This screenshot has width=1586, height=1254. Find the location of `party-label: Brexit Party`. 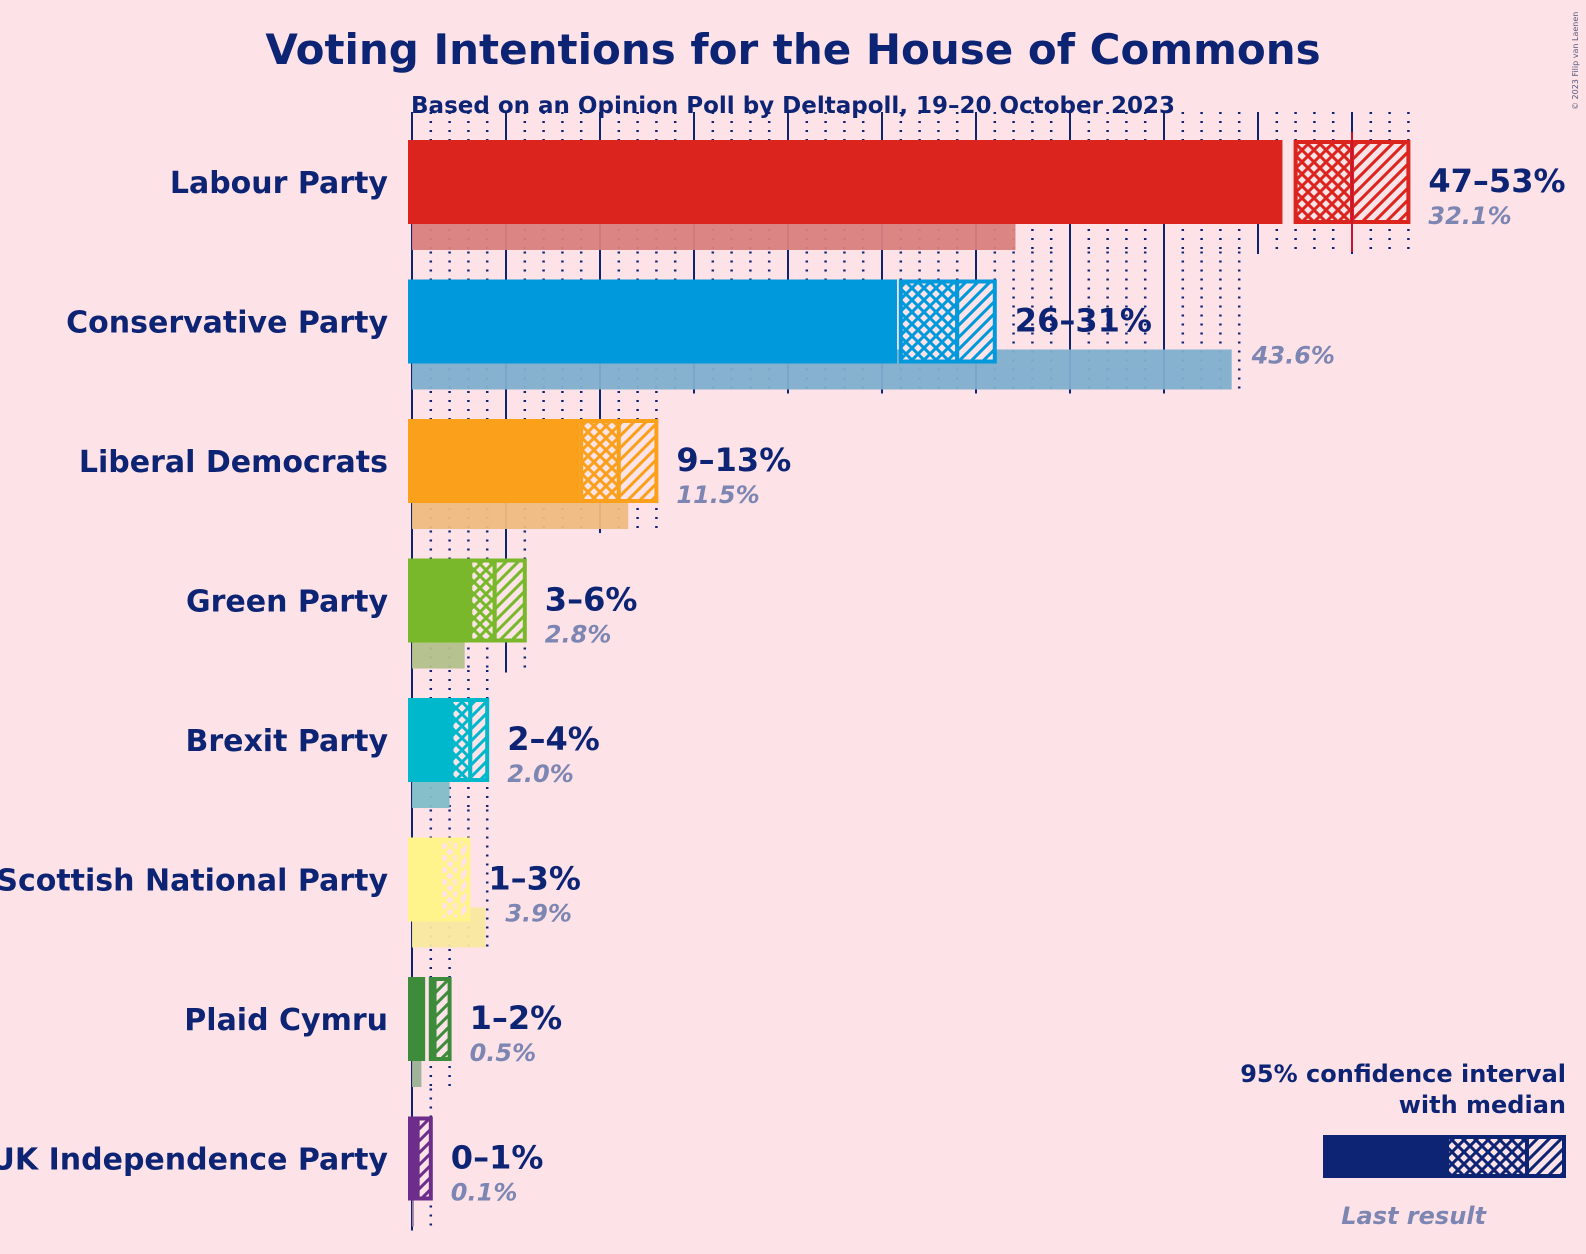

party-label: Brexit Party is located at coordinates (286, 741).